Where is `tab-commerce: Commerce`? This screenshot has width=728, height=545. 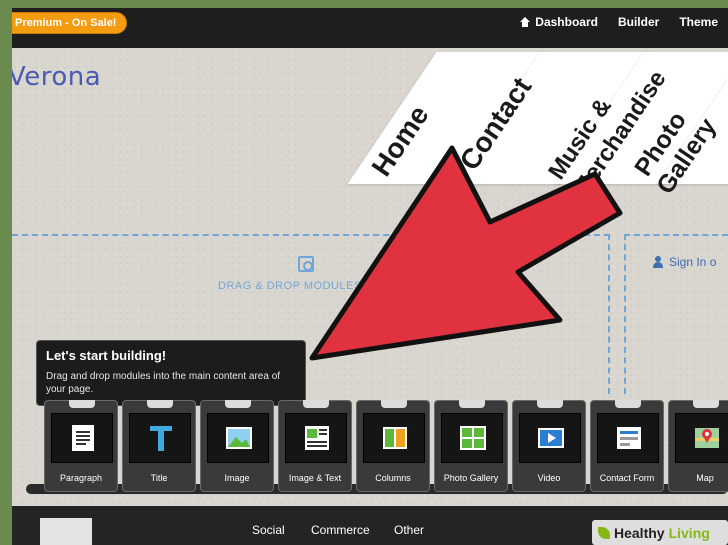 tab-commerce: Commerce is located at coordinates (340, 530).